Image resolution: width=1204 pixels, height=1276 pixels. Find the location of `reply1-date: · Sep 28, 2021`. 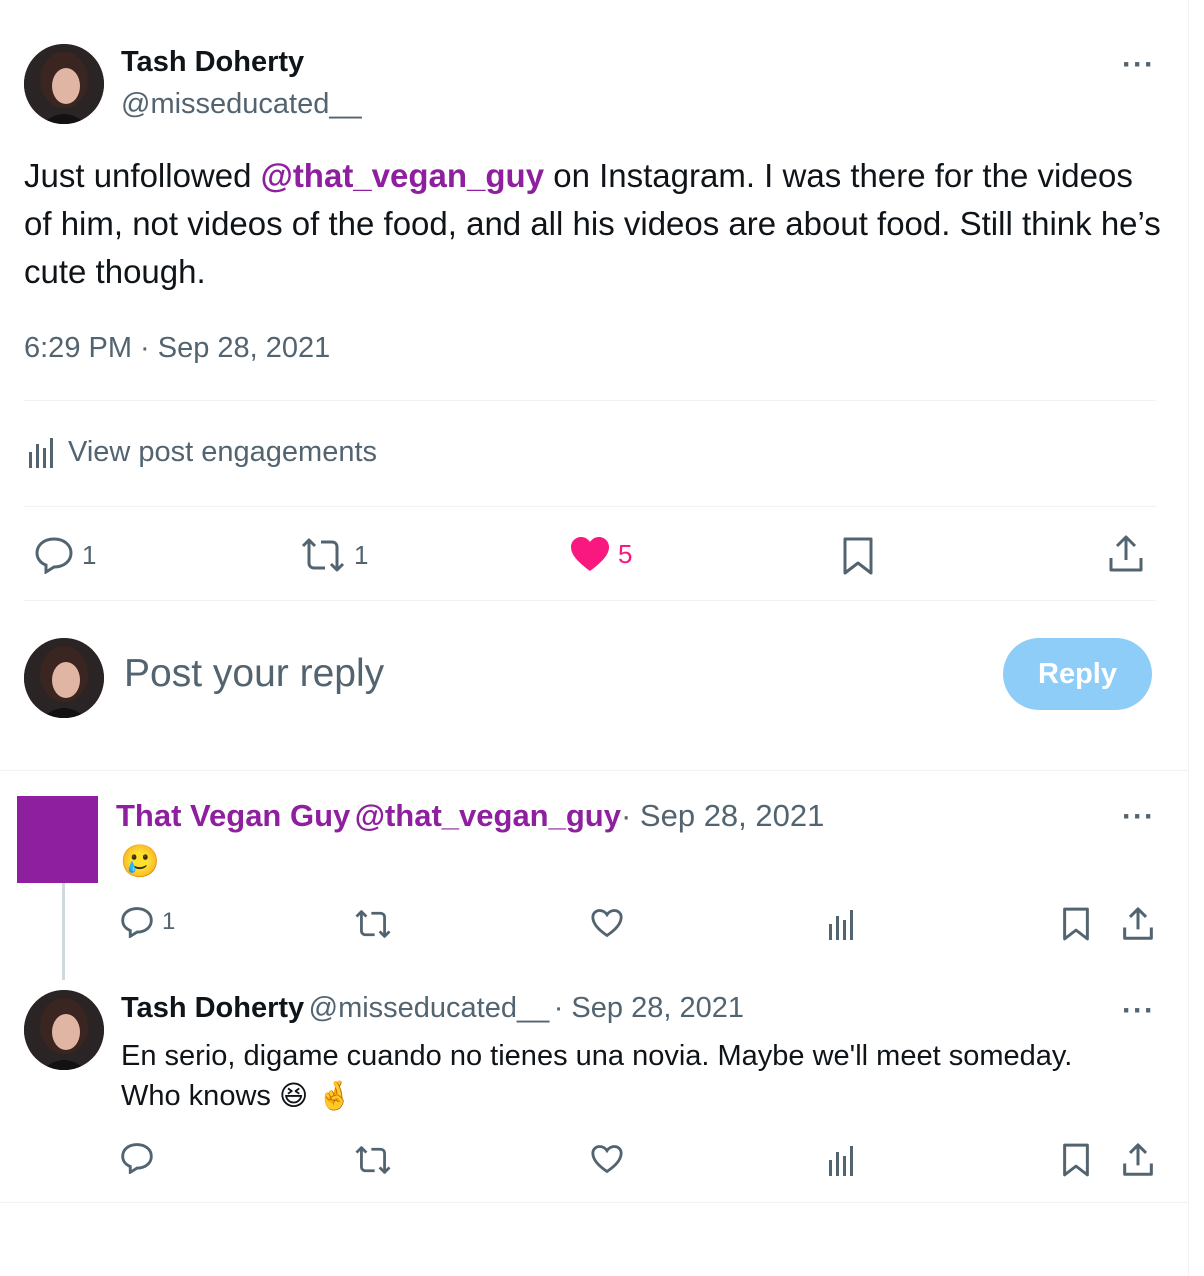

reply1-date: · Sep 28, 2021 is located at coordinates (722, 815).